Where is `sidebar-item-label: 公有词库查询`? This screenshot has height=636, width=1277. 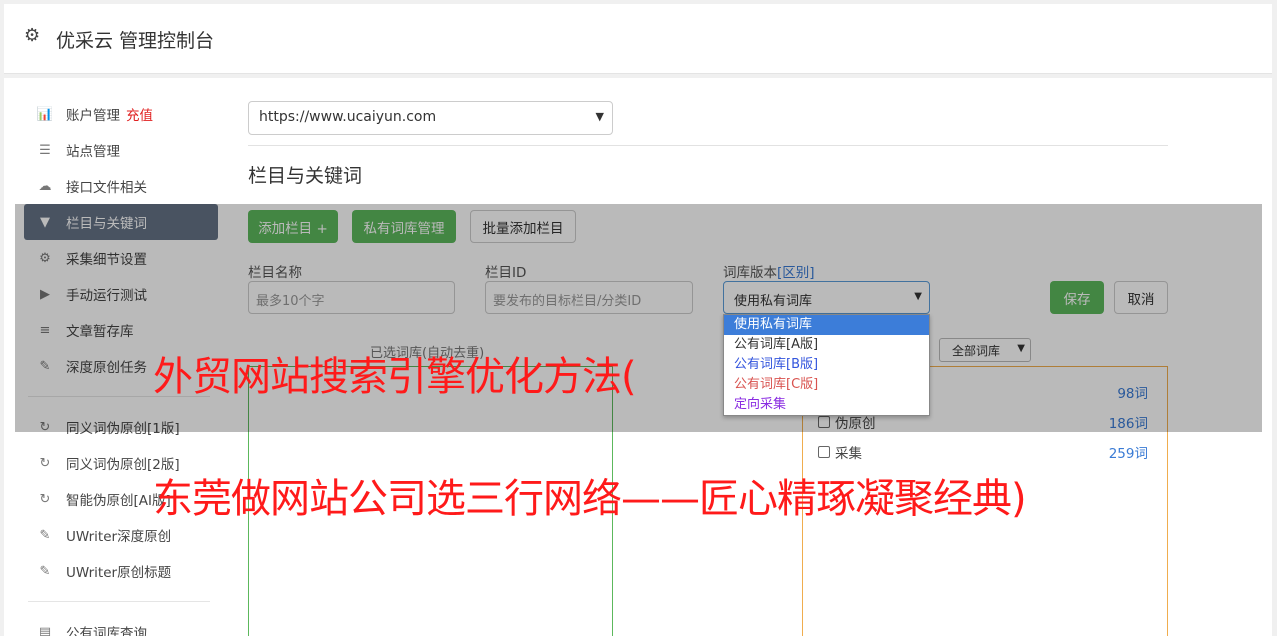
sidebar-item-label: 公有词库查询 is located at coordinates (106, 631).